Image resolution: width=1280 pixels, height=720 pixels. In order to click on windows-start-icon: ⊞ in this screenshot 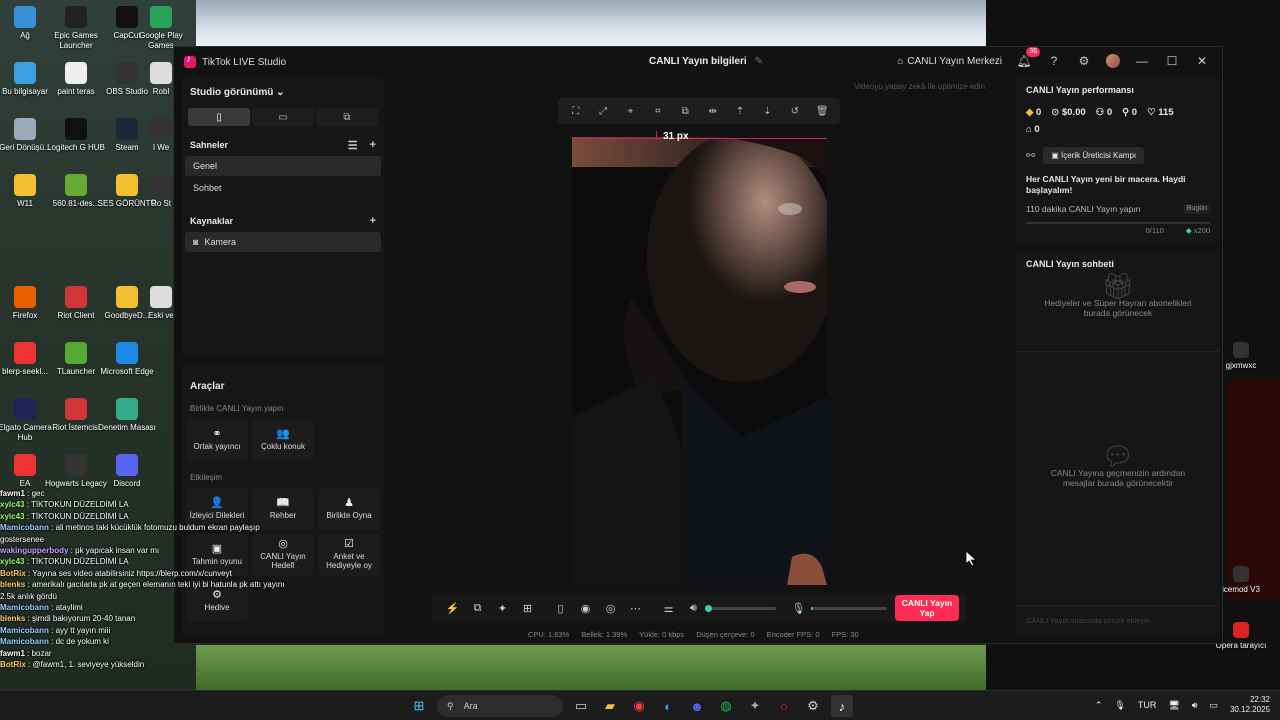, I will do `click(419, 706)`.